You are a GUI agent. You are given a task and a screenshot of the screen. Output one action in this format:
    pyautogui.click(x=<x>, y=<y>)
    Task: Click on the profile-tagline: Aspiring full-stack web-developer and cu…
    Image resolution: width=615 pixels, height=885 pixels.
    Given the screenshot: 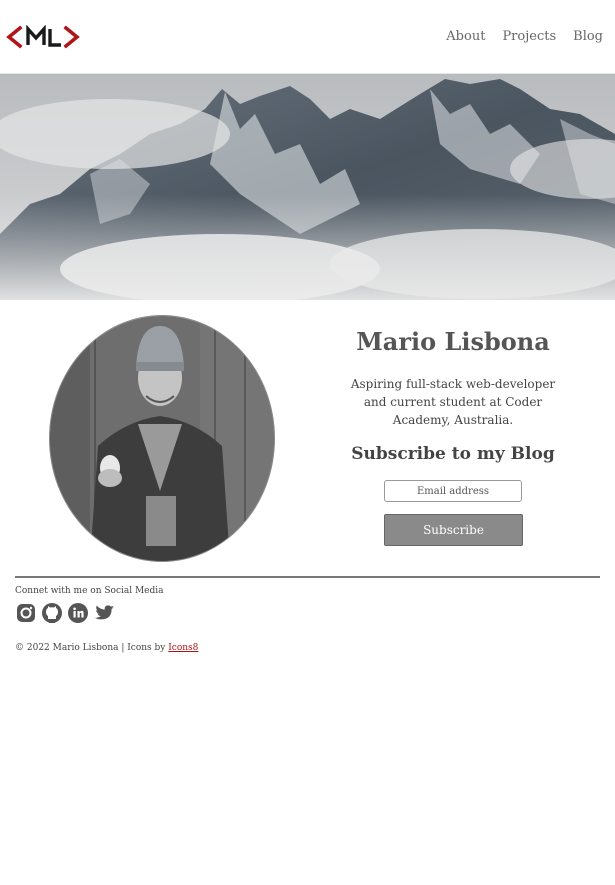 What is the action you would take?
    pyautogui.click(x=453, y=402)
    